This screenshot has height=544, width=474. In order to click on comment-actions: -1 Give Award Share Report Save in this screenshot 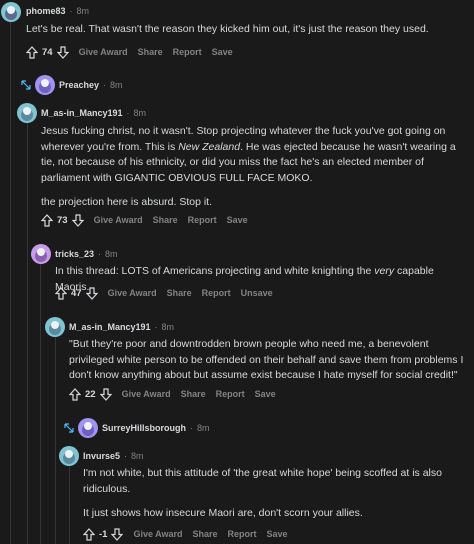, I will do `click(185, 534)`.